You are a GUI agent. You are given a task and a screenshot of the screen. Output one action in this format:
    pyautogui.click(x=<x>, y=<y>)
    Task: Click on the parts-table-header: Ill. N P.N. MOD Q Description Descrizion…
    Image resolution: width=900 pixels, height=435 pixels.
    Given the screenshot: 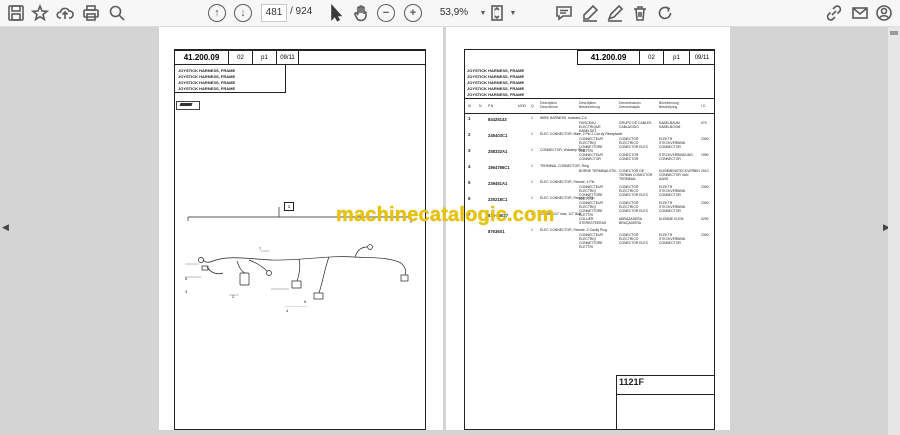 What is the action you would take?
    pyautogui.click(x=589, y=107)
    